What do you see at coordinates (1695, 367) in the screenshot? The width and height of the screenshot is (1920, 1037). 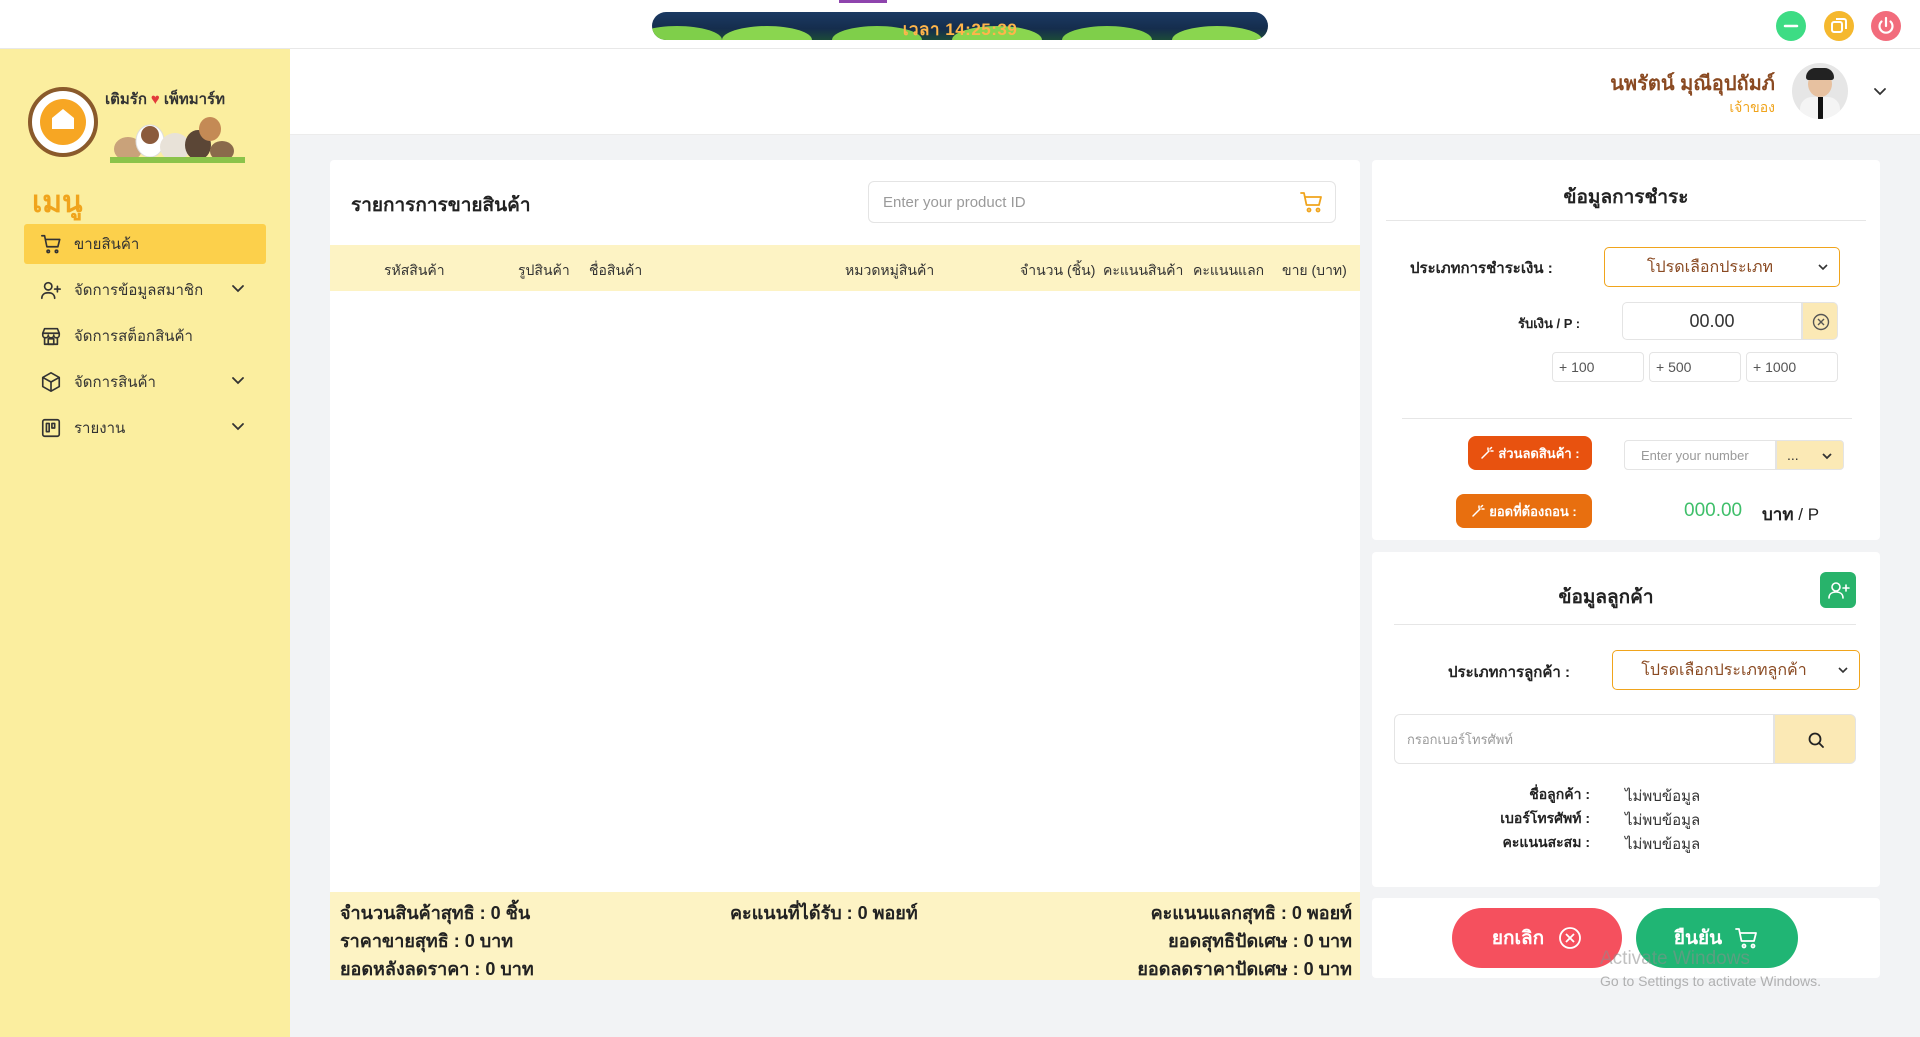 I see `quick-add-500: + 500` at bounding box center [1695, 367].